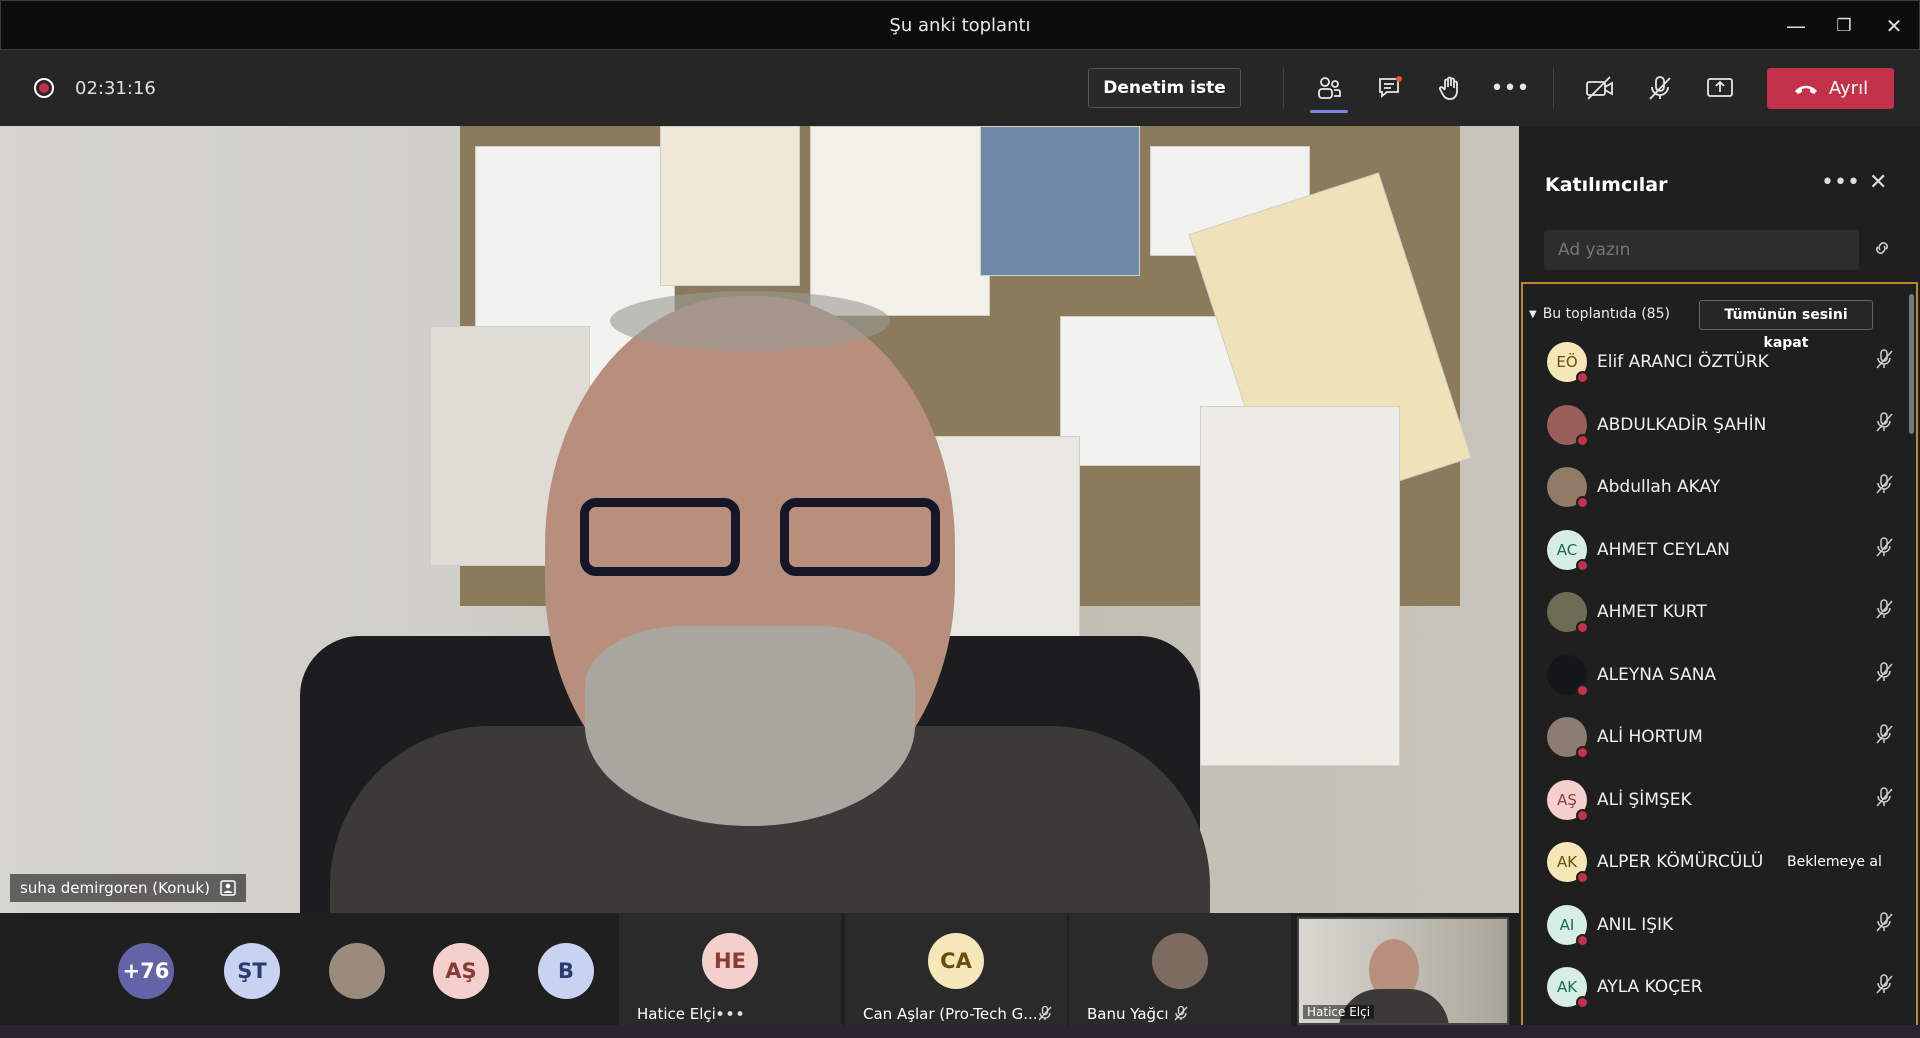 The height and width of the screenshot is (1038, 1920). I want to click on participant-row: ALEYNA SANA, so click(1722, 672).